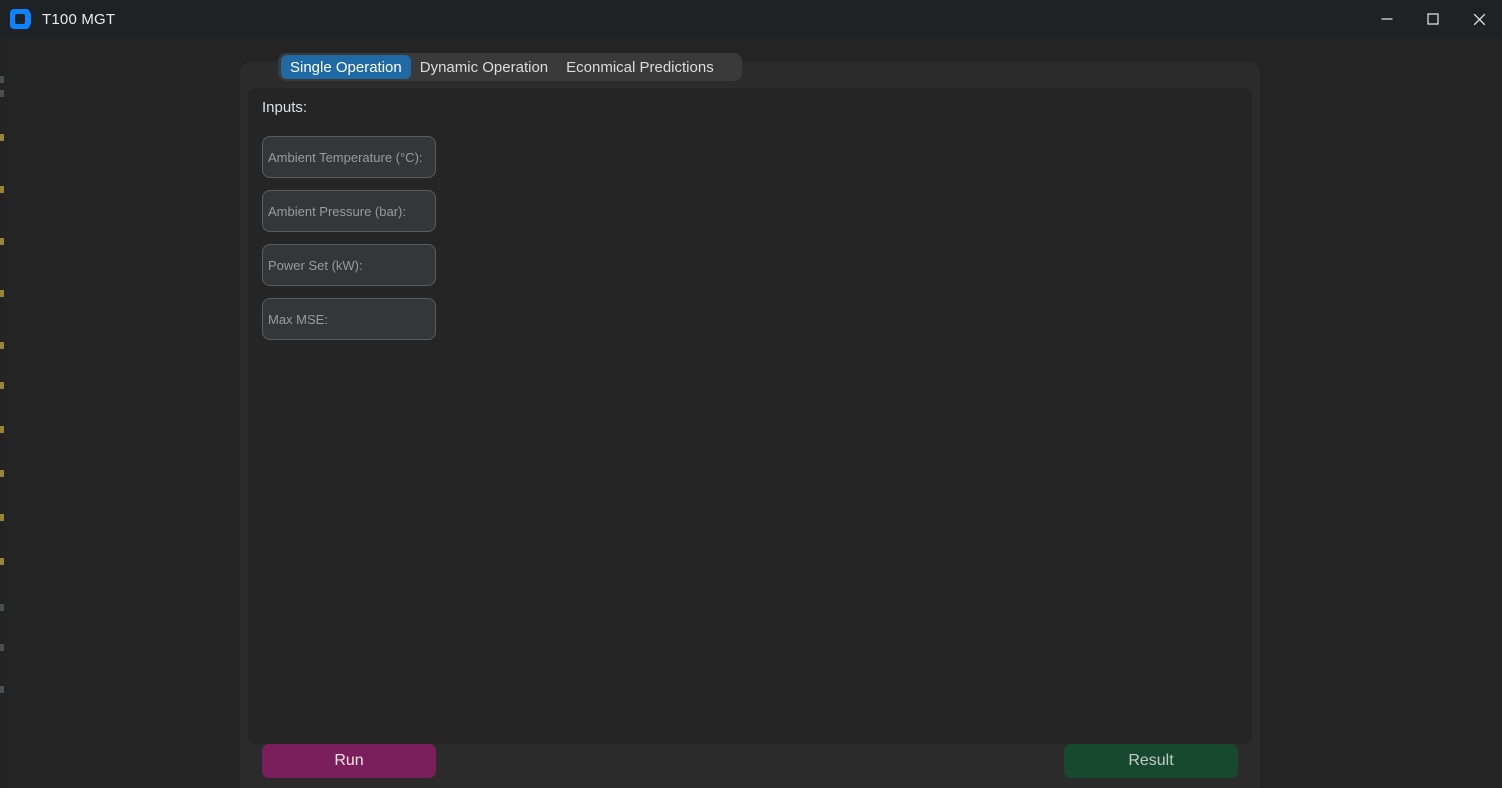  I want to click on titlebar-left-group: T100 MGT, so click(57, 19).